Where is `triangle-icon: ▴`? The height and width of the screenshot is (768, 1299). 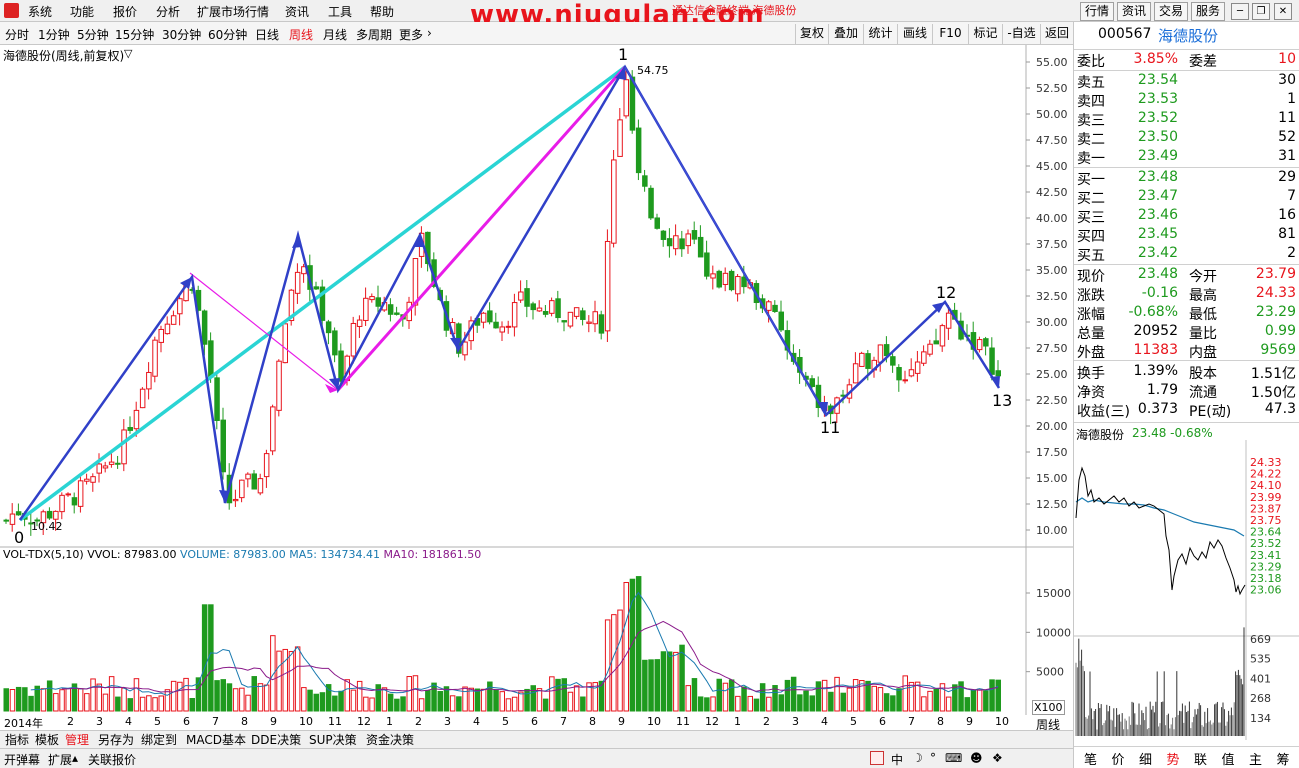
triangle-icon: ▴ is located at coordinates (75, 758).